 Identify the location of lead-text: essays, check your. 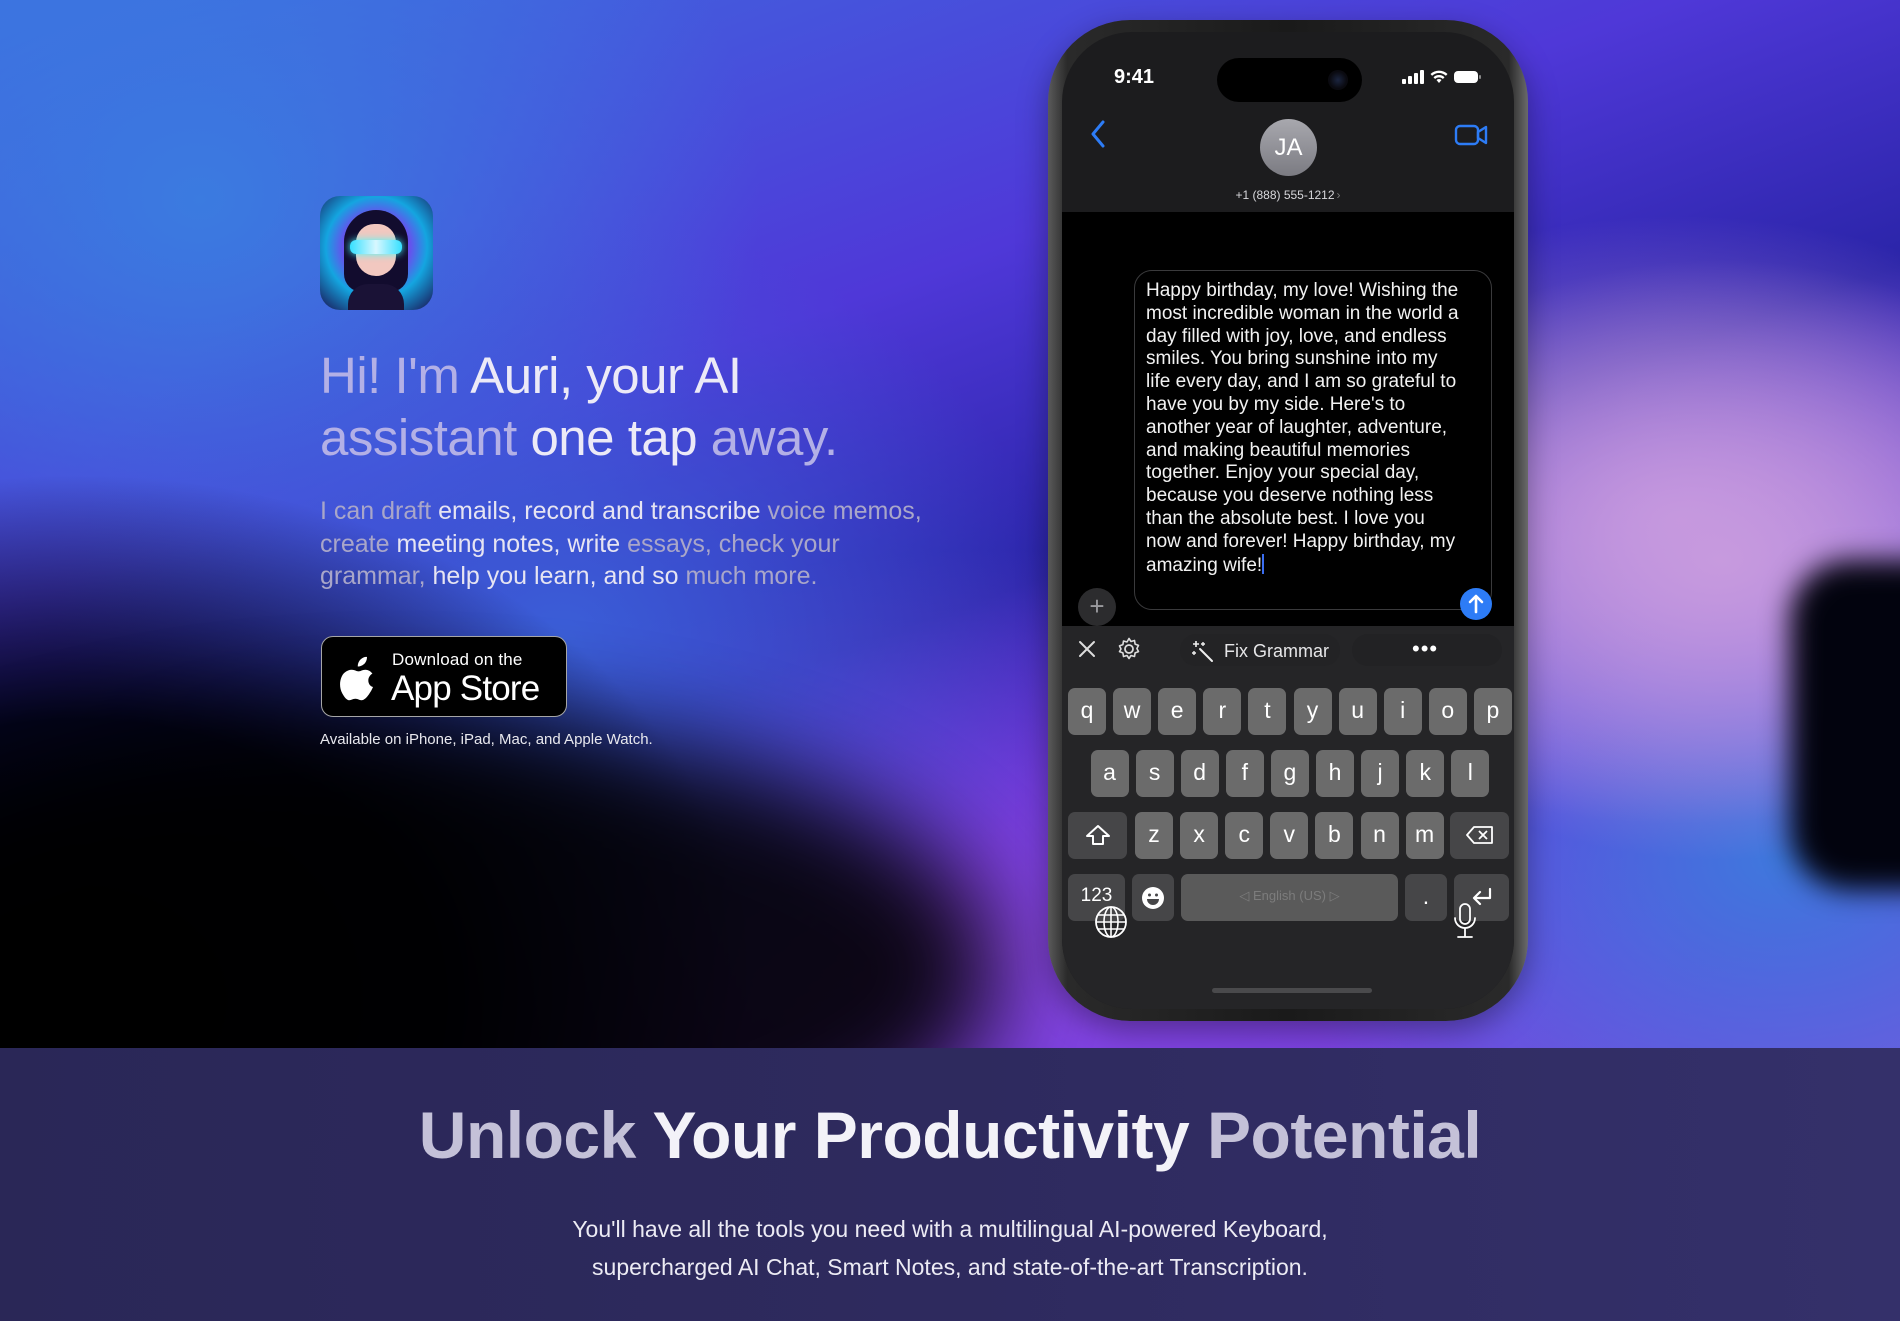
(733, 543).